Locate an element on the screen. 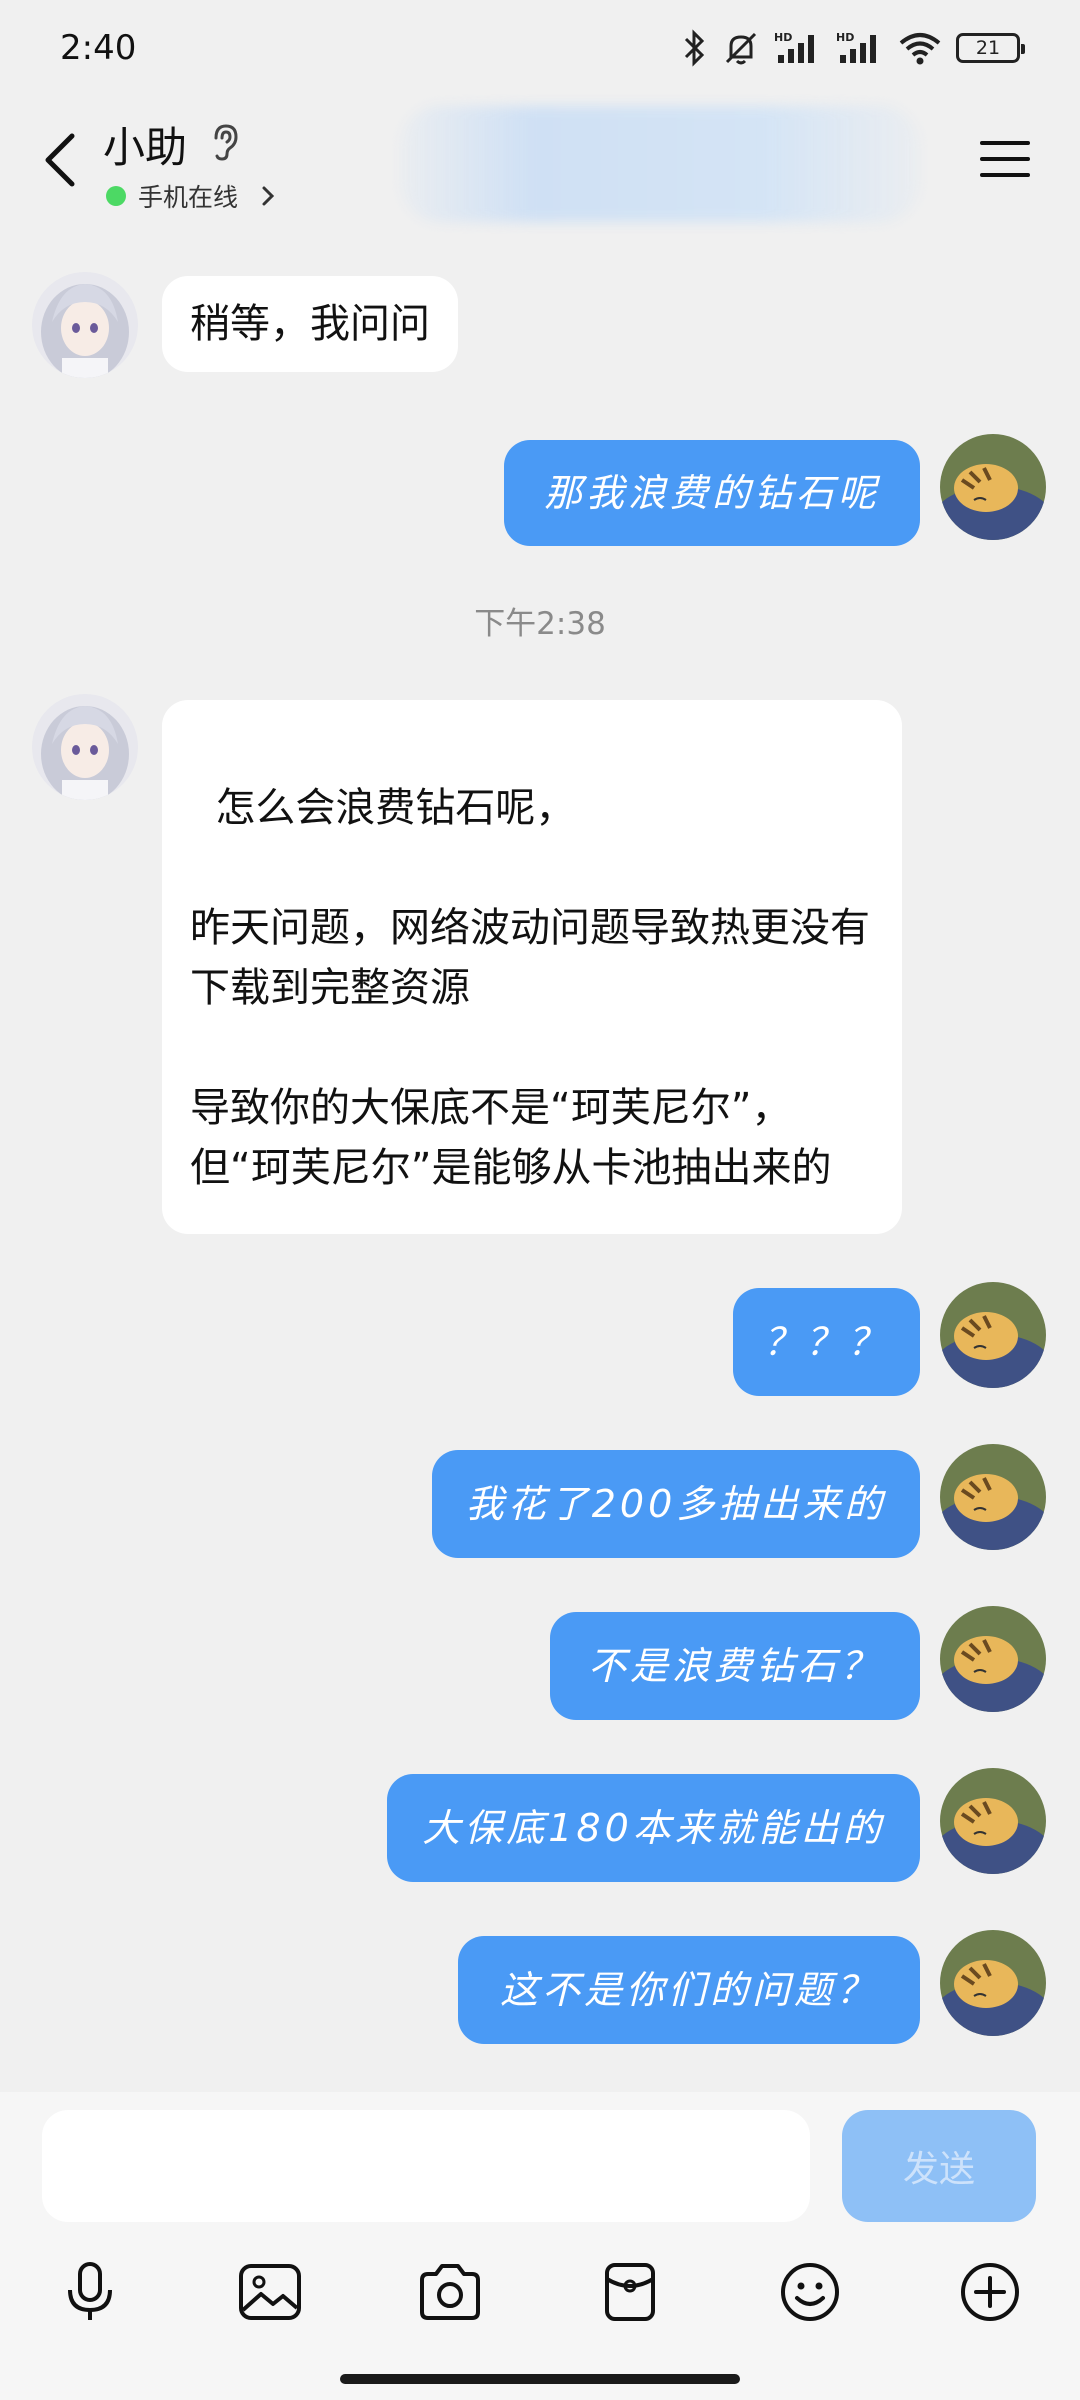 The width and height of the screenshot is (1080, 2400). voice-button is located at coordinates (90, 2292).